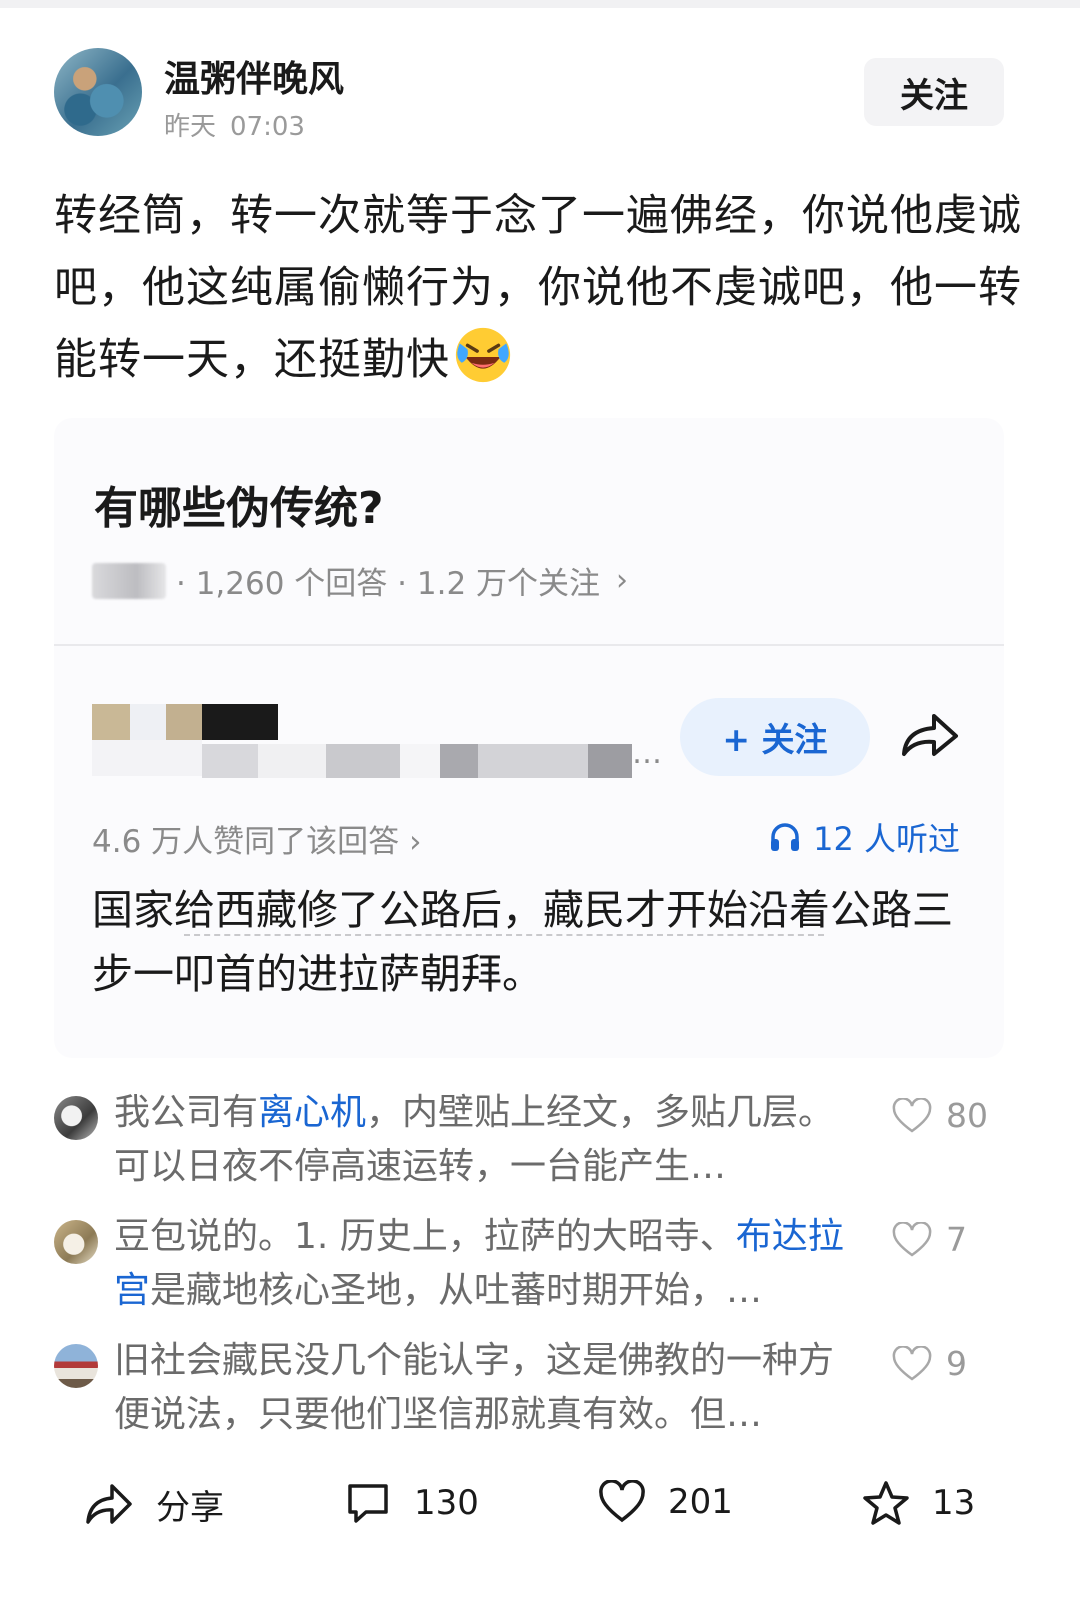 This screenshot has width=1080, height=1600. What do you see at coordinates (954, 1503) in the screenshot?
I see `favorite-count: 13` at bounding box center [954, 1503].